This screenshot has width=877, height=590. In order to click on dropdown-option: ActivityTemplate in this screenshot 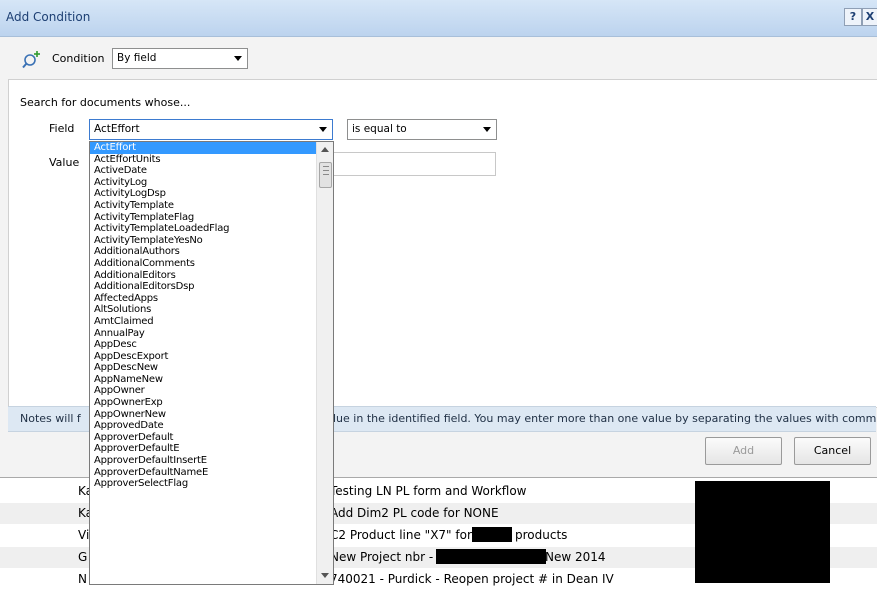, I will do `click(211, 206)`.